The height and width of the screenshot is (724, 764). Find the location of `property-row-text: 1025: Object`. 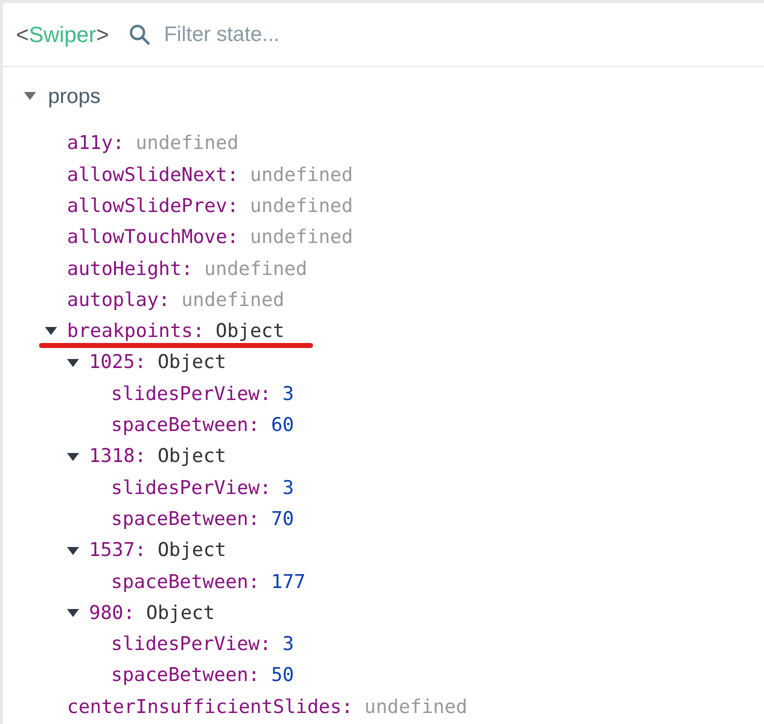

property-row-text: 1025: Object is located at coordinates (157, 363).